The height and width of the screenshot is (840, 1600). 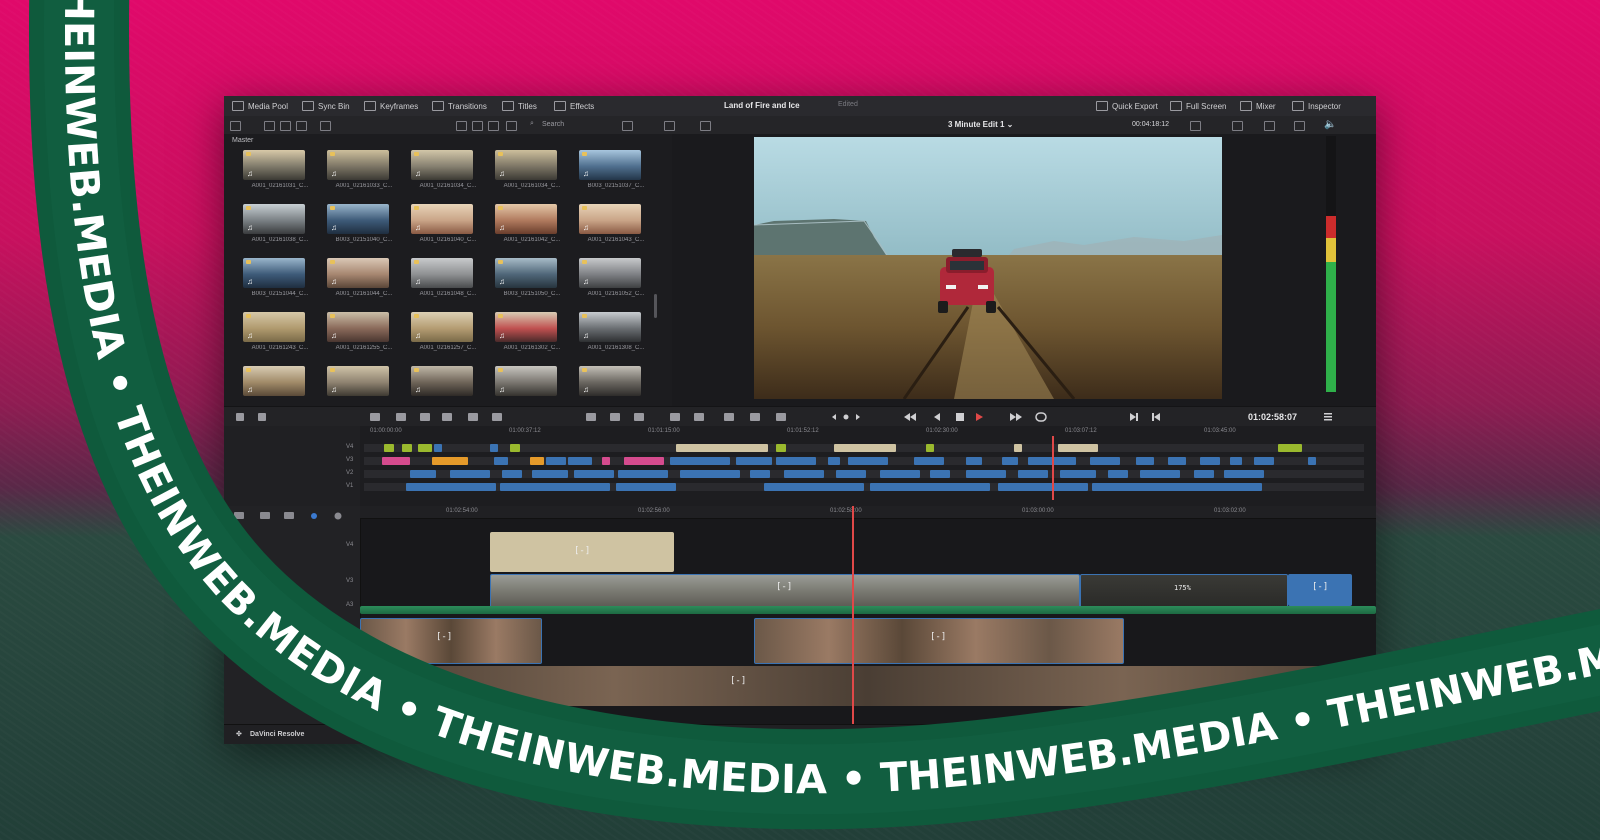 What do you see at coordinates (782, 734) in the screenshot?
I see `color-page-tab` at bounding box center [782, 734].